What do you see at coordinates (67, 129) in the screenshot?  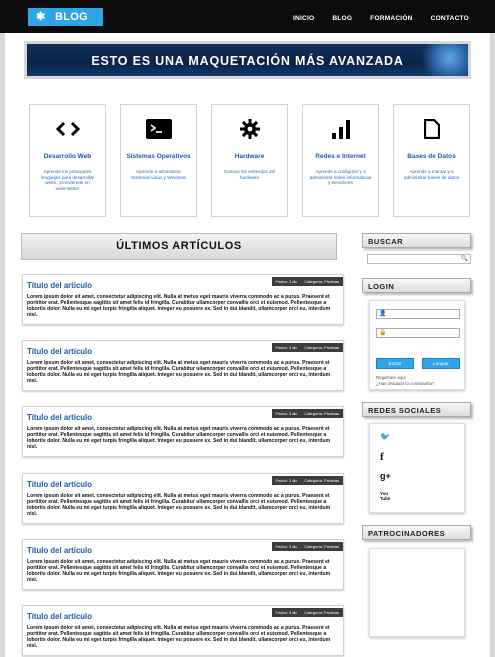 I see `code-icon` at bounding box center [67, 129].